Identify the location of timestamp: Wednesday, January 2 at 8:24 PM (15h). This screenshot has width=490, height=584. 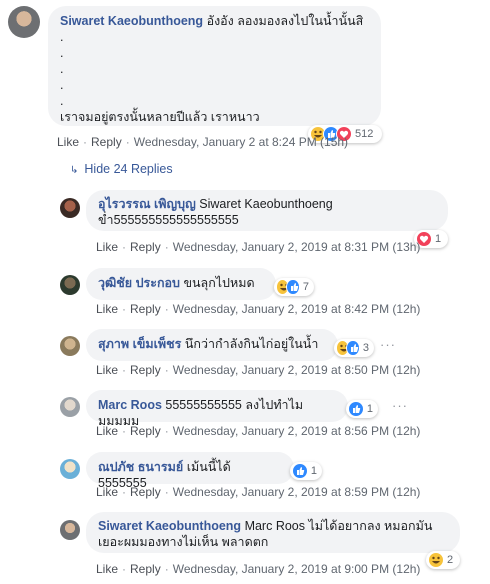
(241, 142).